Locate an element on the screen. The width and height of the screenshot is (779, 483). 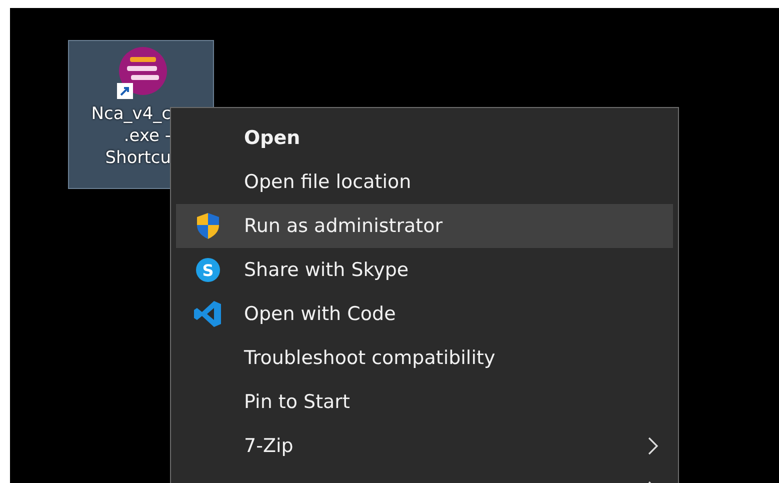
menu-item: Pin to Start is located at coordinates (424, 402).